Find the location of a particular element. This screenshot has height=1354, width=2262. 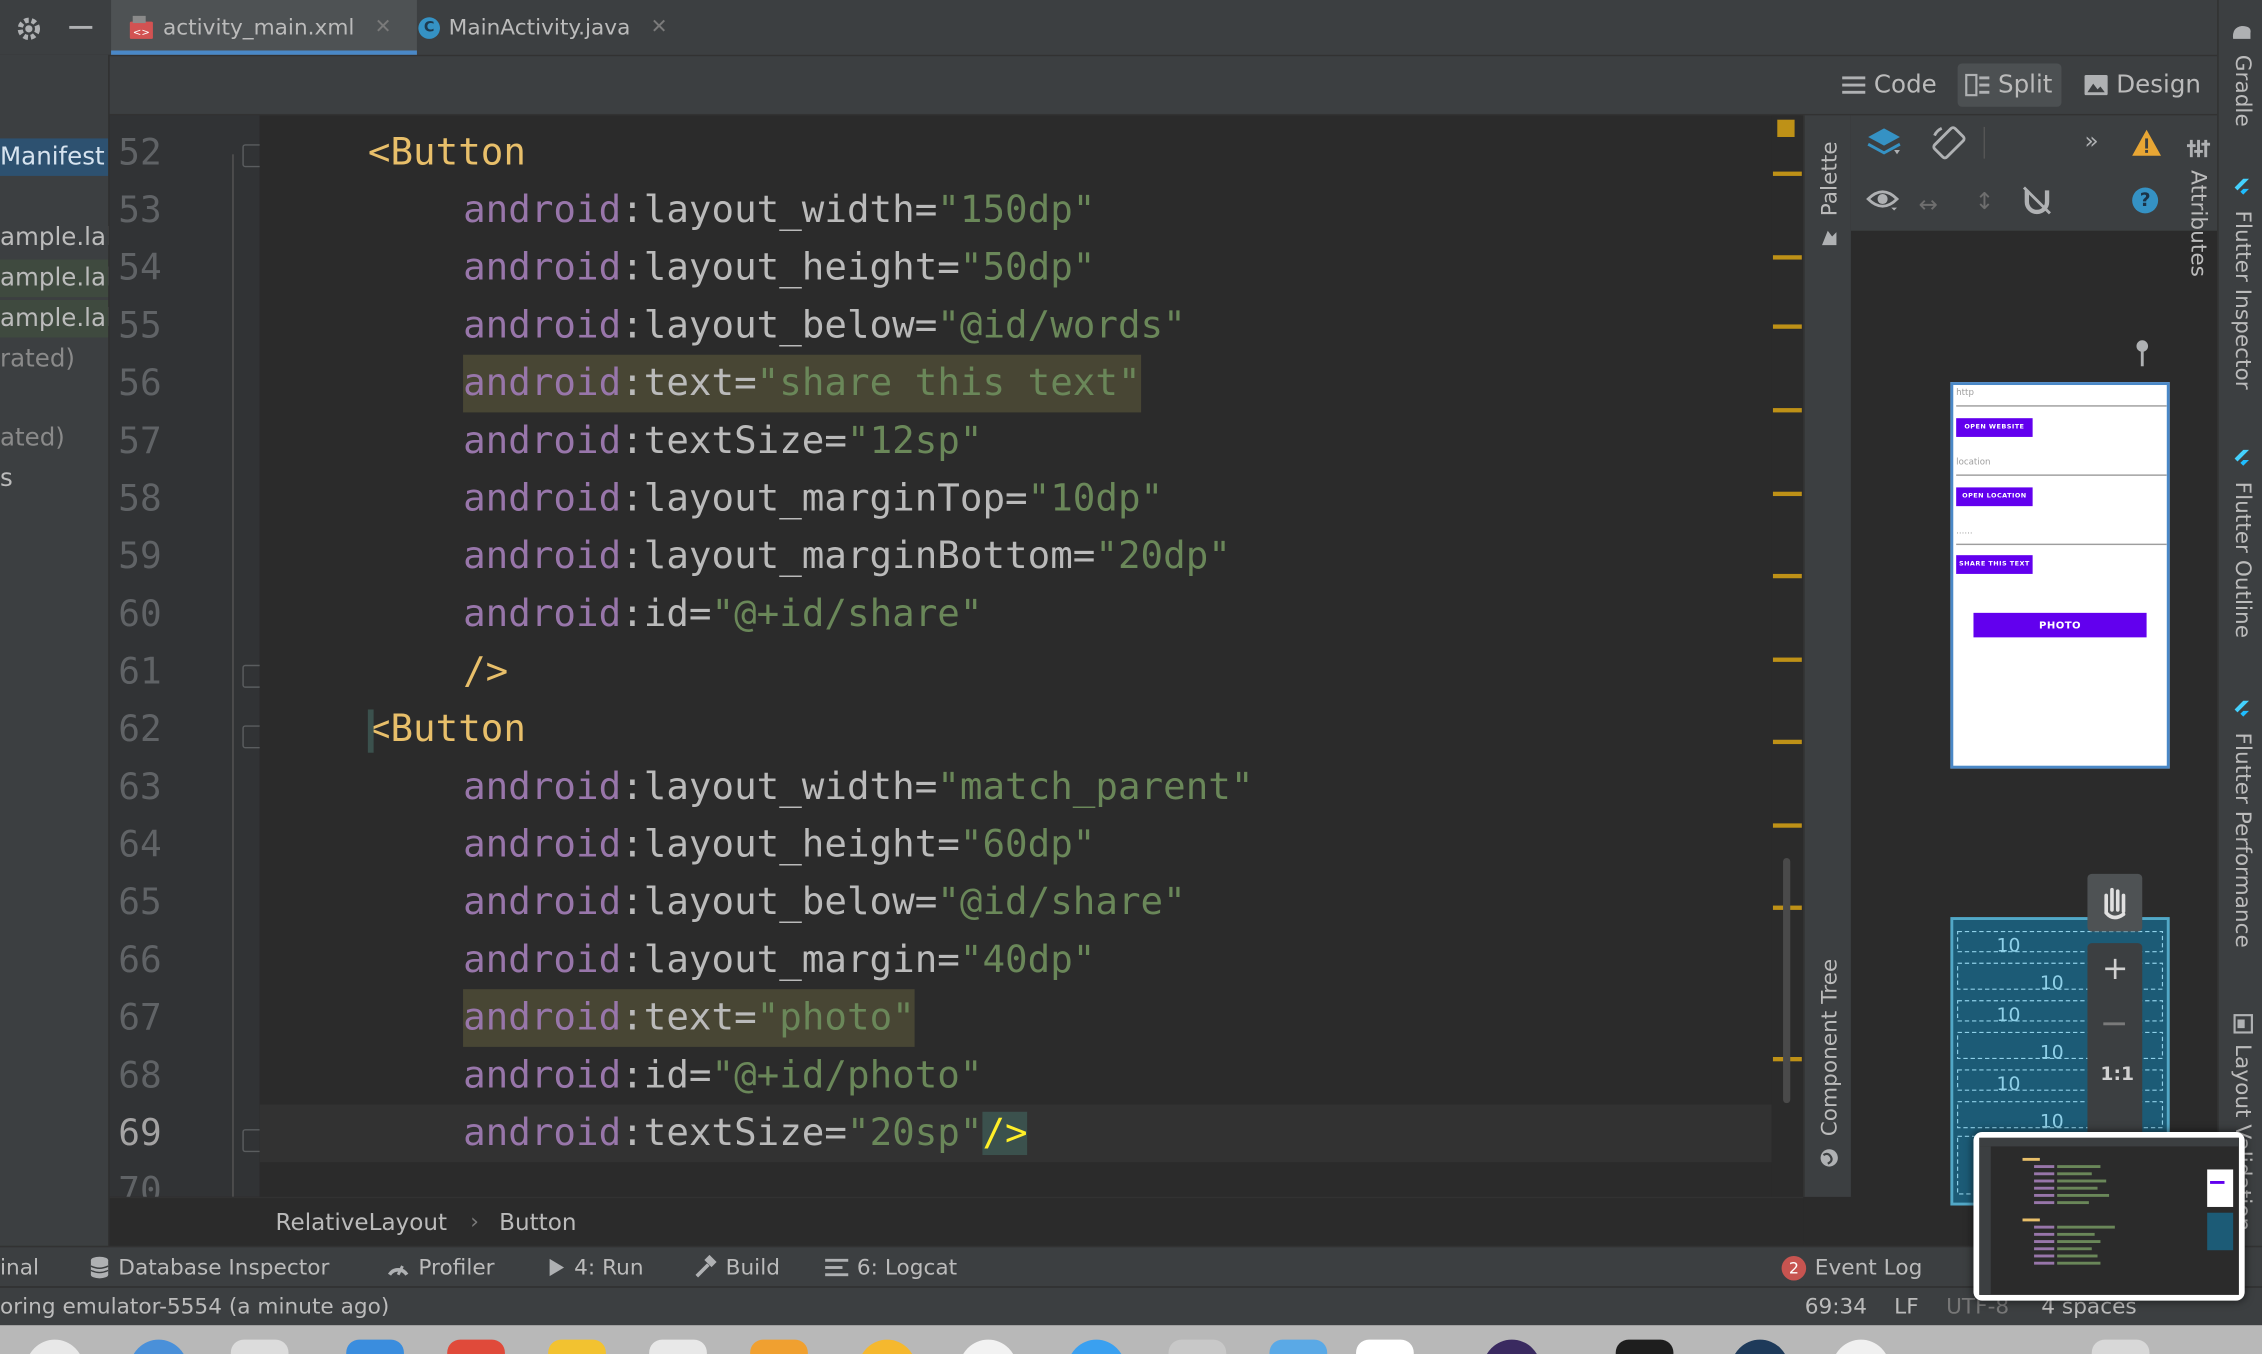

preview-photo-button: PHOTO is located at coordinates (2060, 625).